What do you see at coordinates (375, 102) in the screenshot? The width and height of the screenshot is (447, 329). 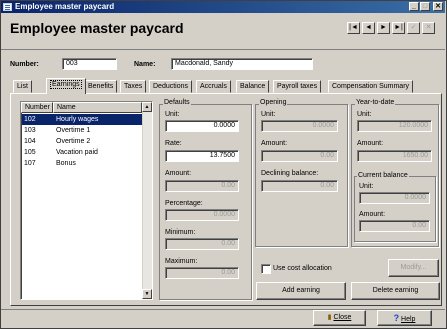 I see `ytd-title: Year-to-date` at bounding box center [375, 102].